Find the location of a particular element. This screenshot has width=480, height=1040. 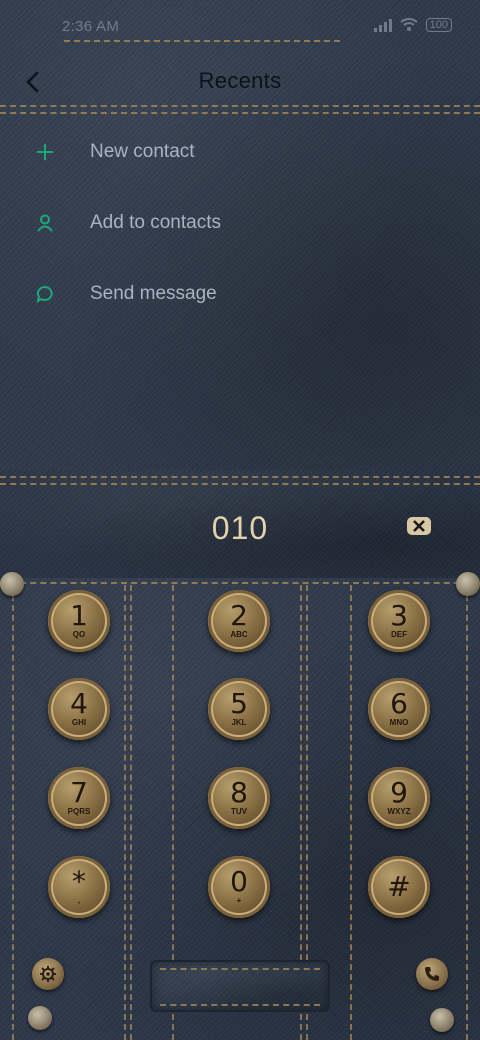

add-to-contacts-item: Add to contacts is located at coordinates (240, 222).